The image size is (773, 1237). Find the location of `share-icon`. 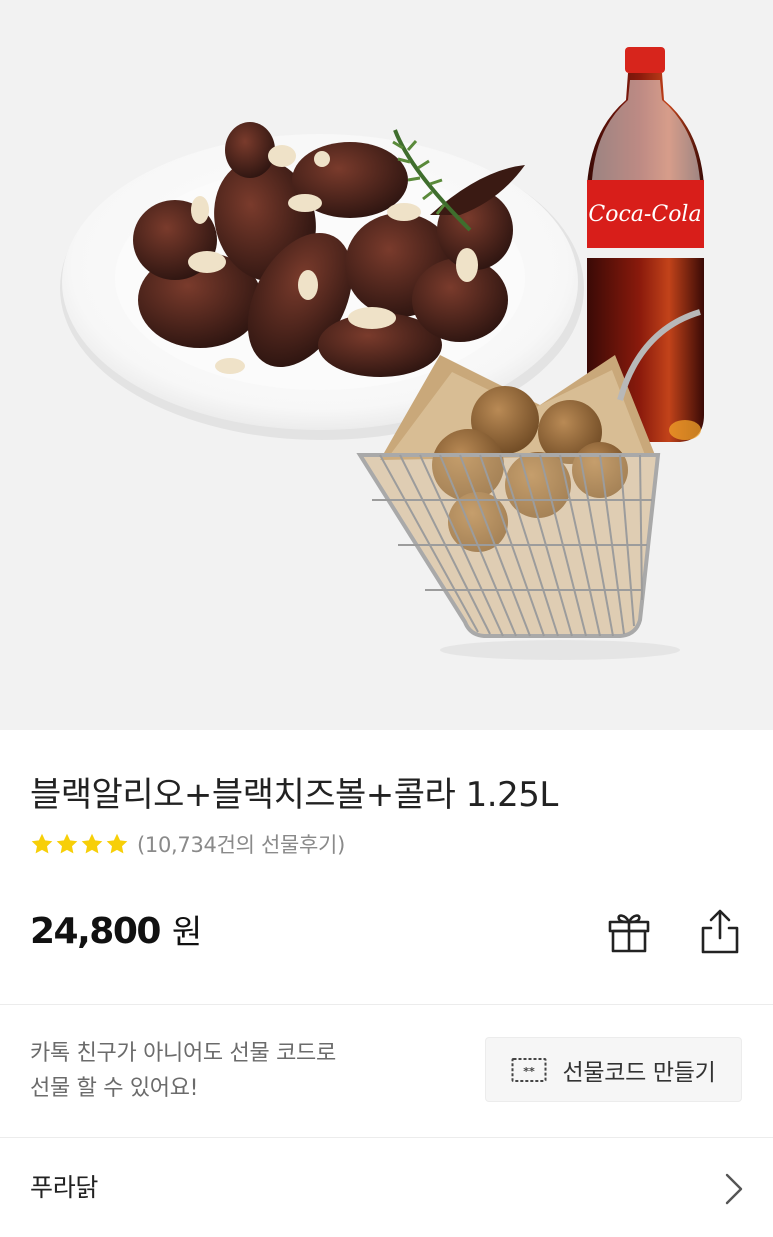

share-icon is located at coordinates (720, 931).